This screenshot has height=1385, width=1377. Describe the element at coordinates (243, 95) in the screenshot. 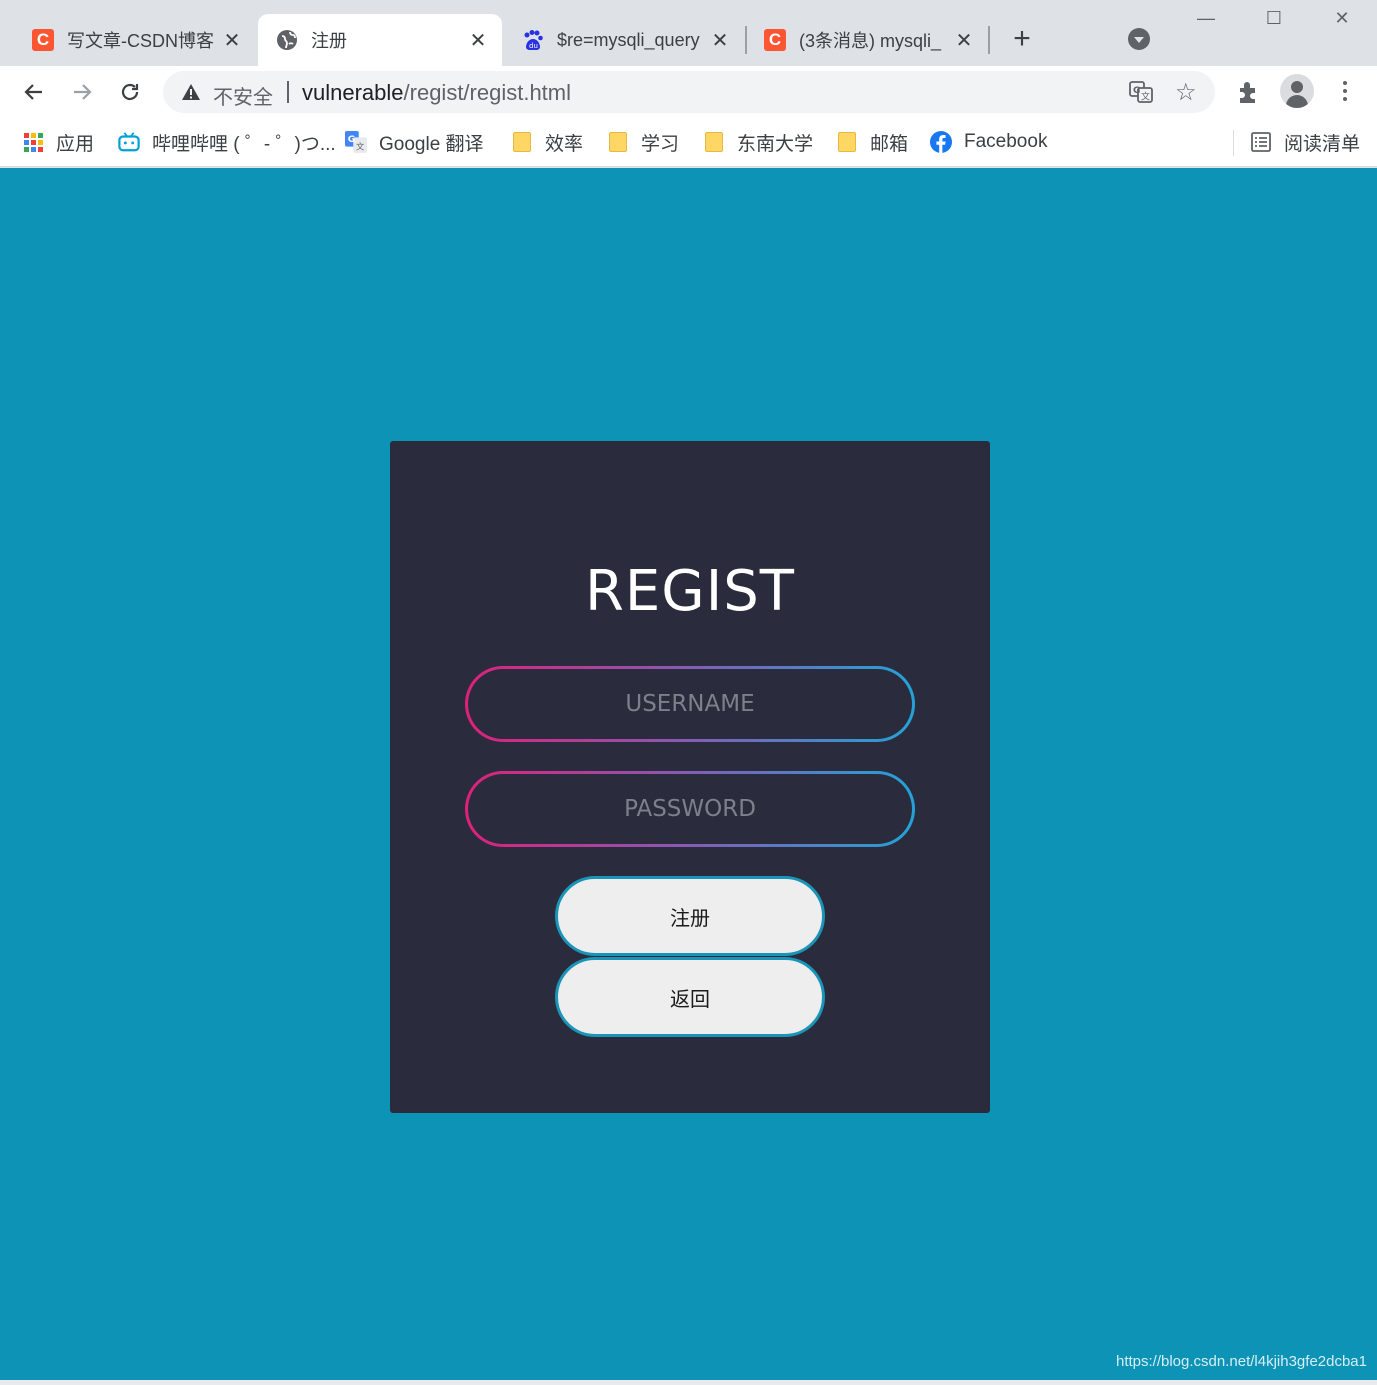

I see `security-label: 不安全` at that location.